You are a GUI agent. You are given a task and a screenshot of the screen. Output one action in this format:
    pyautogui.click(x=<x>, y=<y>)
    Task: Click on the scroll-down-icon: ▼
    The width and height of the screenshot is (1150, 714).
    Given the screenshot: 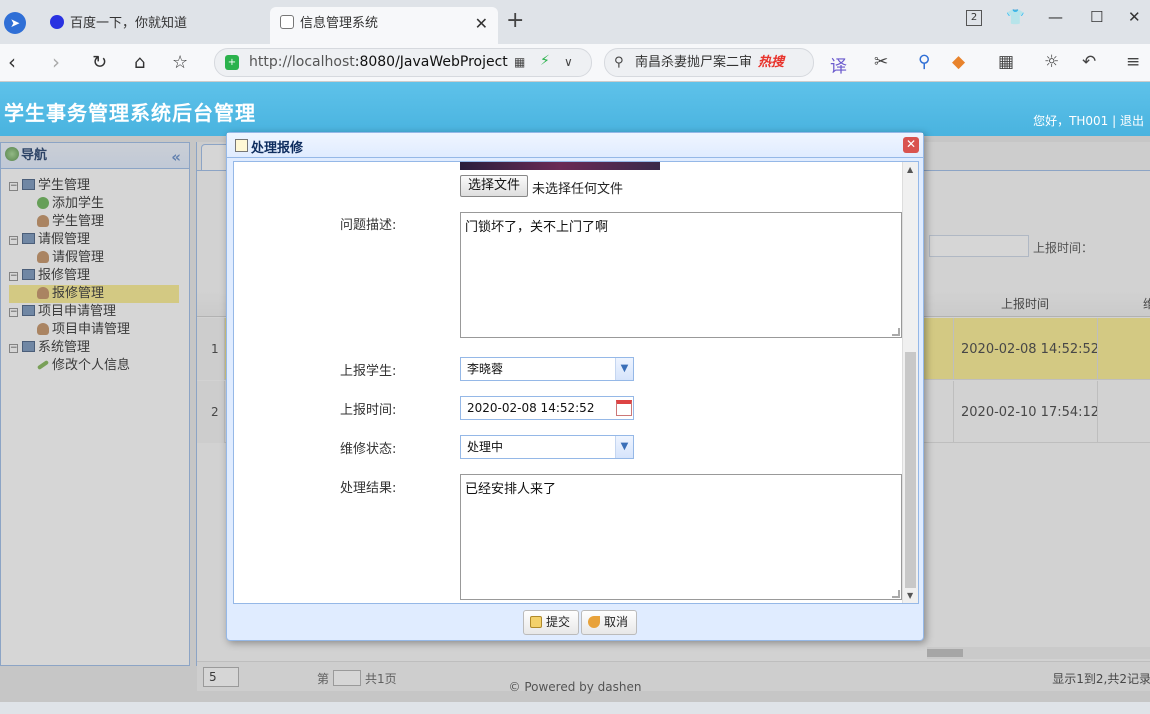 What is the action you would take?
    pyautogui.click(x=910, y=595)
    